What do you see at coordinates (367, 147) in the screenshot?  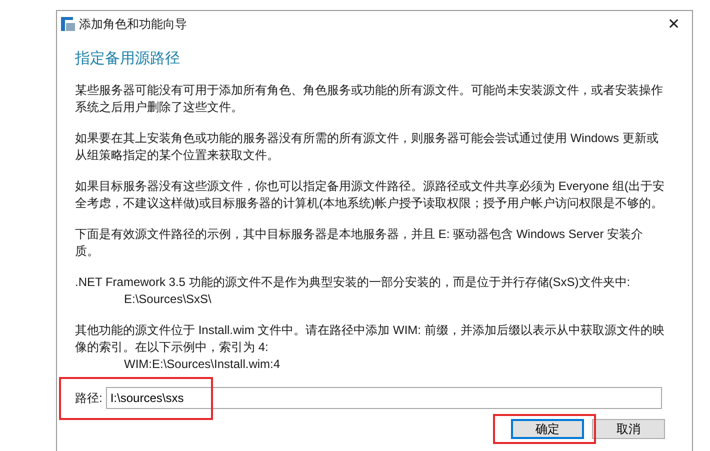 I see `paragraph: 如果要在其上安装角色或功能的服务器没有所需的所有源文件，则服务器可能会尝试通过使用 Windows 更新或从组策略指定的某个位置来获取文件。` at bounding box center [367, 147].